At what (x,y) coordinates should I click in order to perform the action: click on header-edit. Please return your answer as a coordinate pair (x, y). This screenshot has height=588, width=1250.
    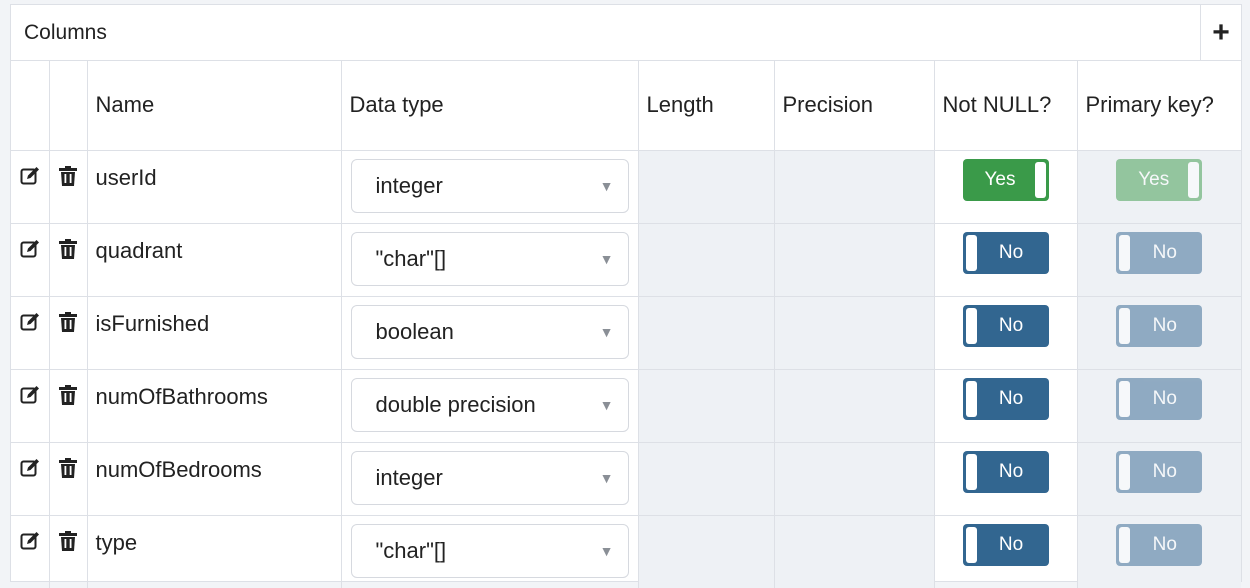
    Looking at the image, I should click on (30, 106).